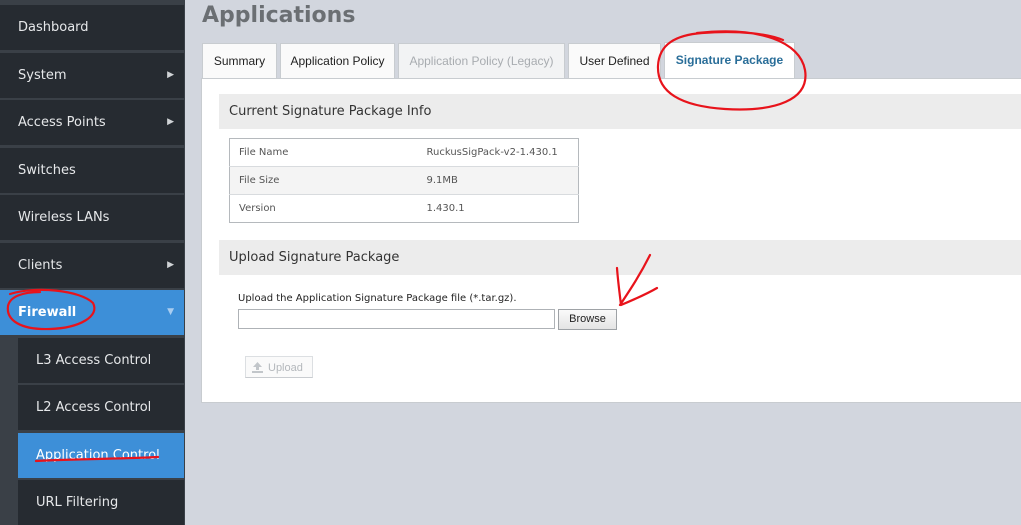 Image resolution: width=1021 pixels, height=525 pixels. I want to click on sidebar-item-label: Access Points, so click(62, 122).